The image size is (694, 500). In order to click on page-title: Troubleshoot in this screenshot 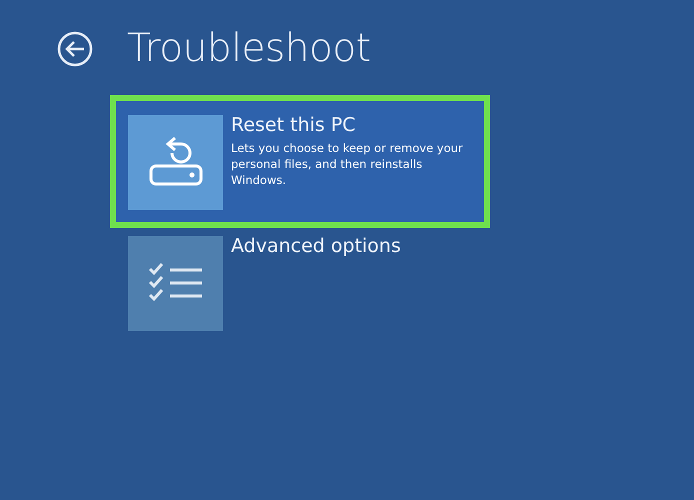, I will do `click(248, 49)`.